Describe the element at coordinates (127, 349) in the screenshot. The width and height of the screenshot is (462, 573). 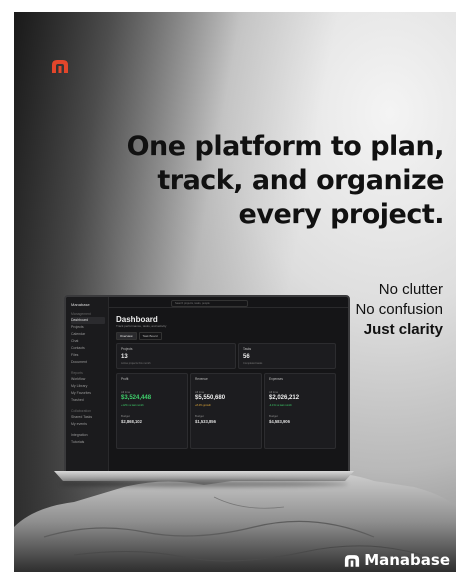
I see `projects-label: Projects` at that location.